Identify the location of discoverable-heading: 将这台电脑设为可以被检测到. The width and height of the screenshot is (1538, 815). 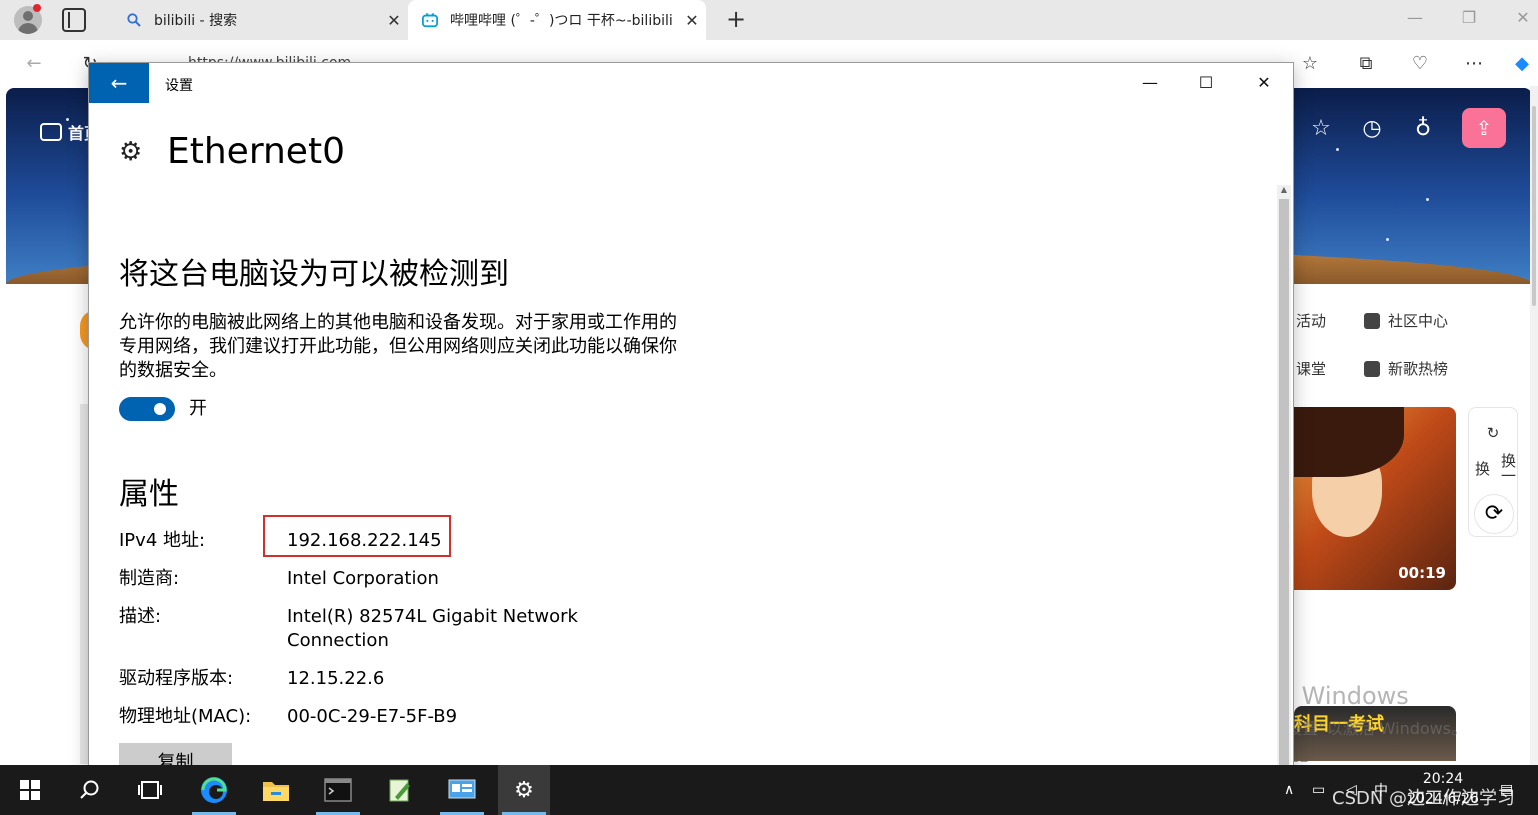
(314, 274).